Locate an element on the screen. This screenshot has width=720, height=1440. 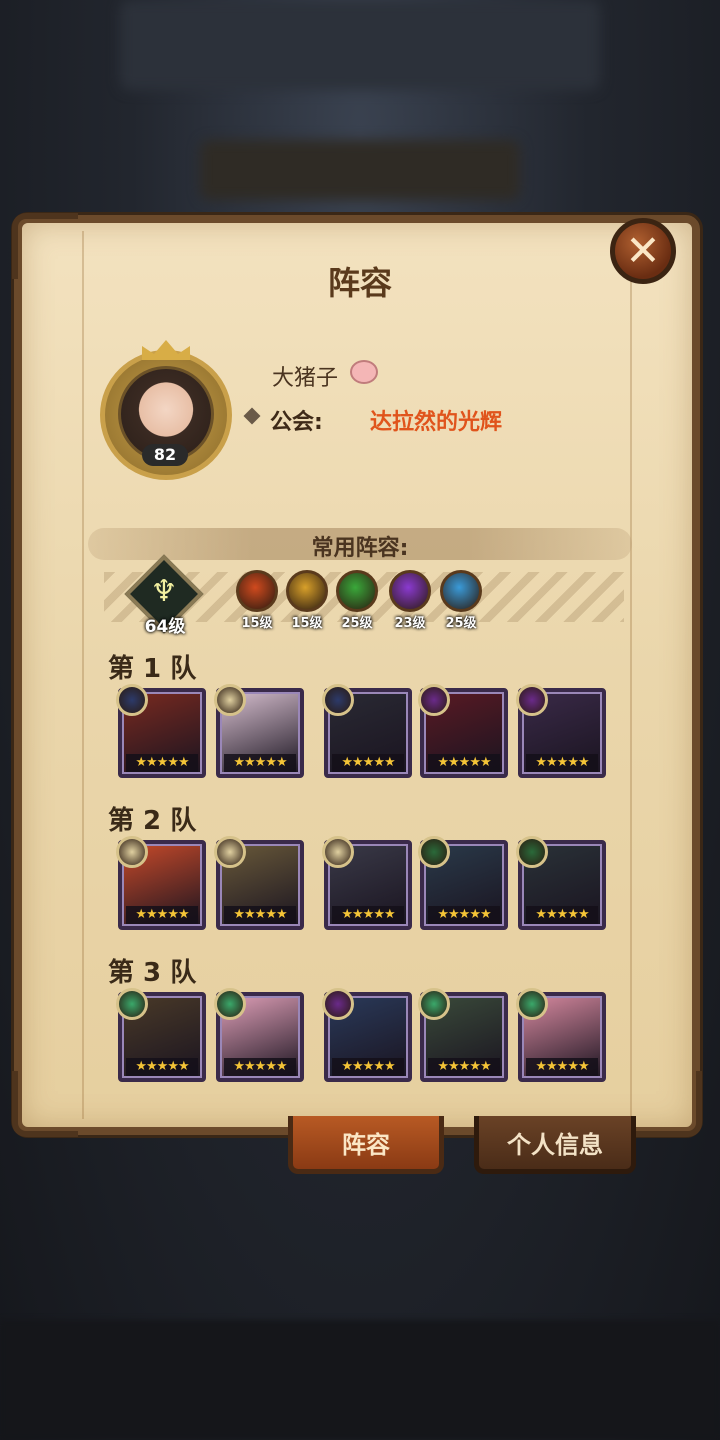
pig-icon is located at coordinates (364, 372).